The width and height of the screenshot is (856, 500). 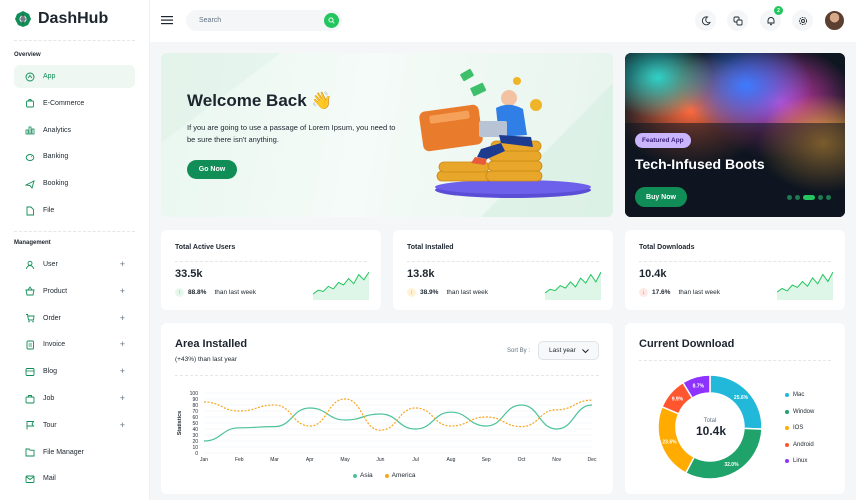 I want to click on sidebar-item-label: Banking, so click(x=56, y=157).